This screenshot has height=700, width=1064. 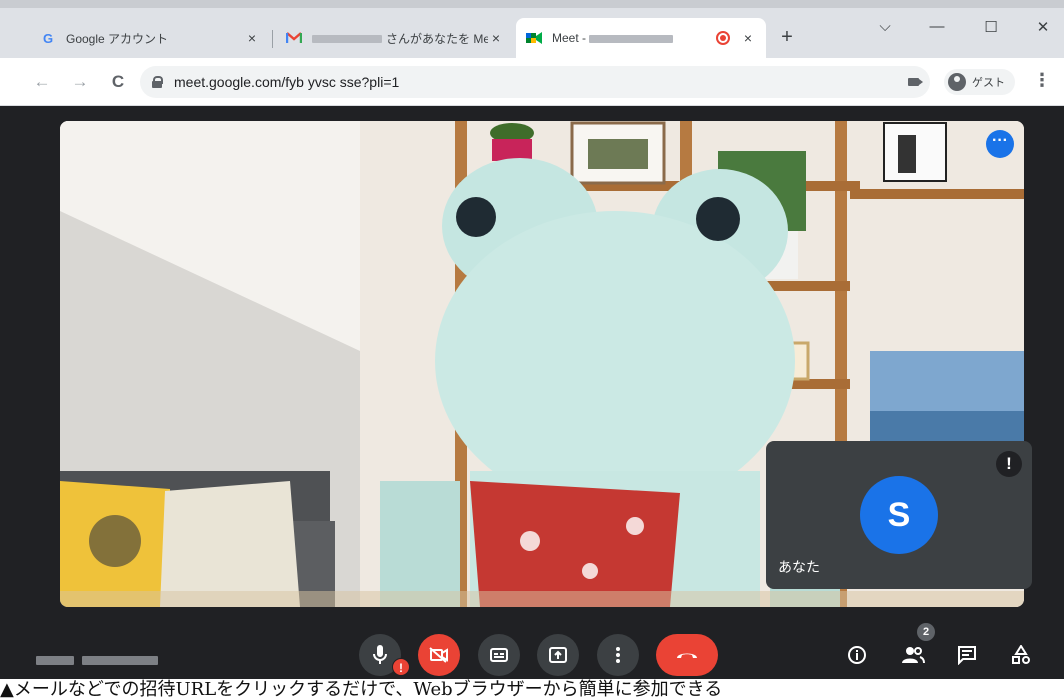 I want to click on redacted-sender, so click(x=347, y=39).